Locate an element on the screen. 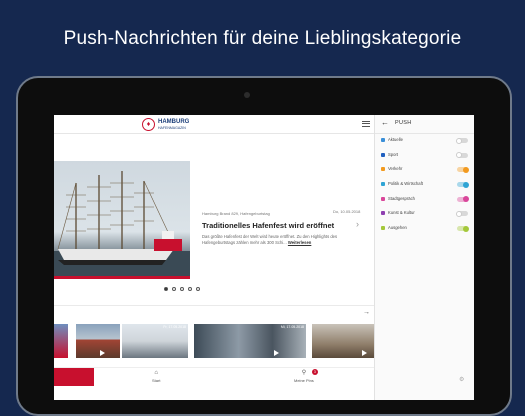 Image resolution: width=525 pixels, height=416 pixels. category-label: Politik & Wirtschaft is located at coordinates (405, 184).